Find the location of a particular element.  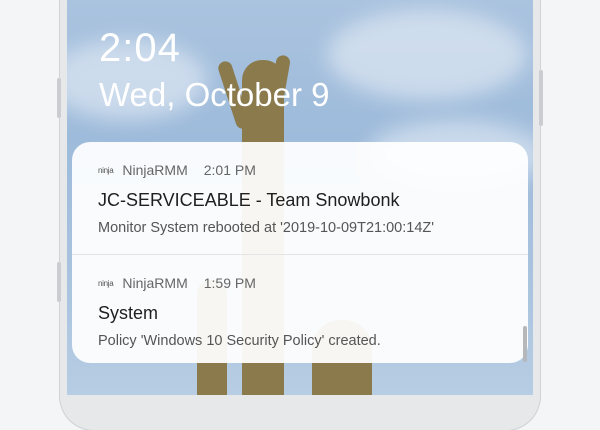

notification-time: 2:01 PM is located at coordinates (229, 170).